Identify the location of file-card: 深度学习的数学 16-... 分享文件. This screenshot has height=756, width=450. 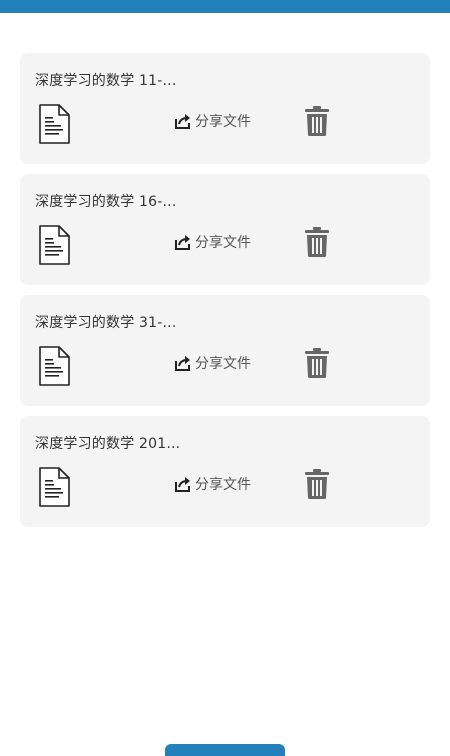
(225, 229).